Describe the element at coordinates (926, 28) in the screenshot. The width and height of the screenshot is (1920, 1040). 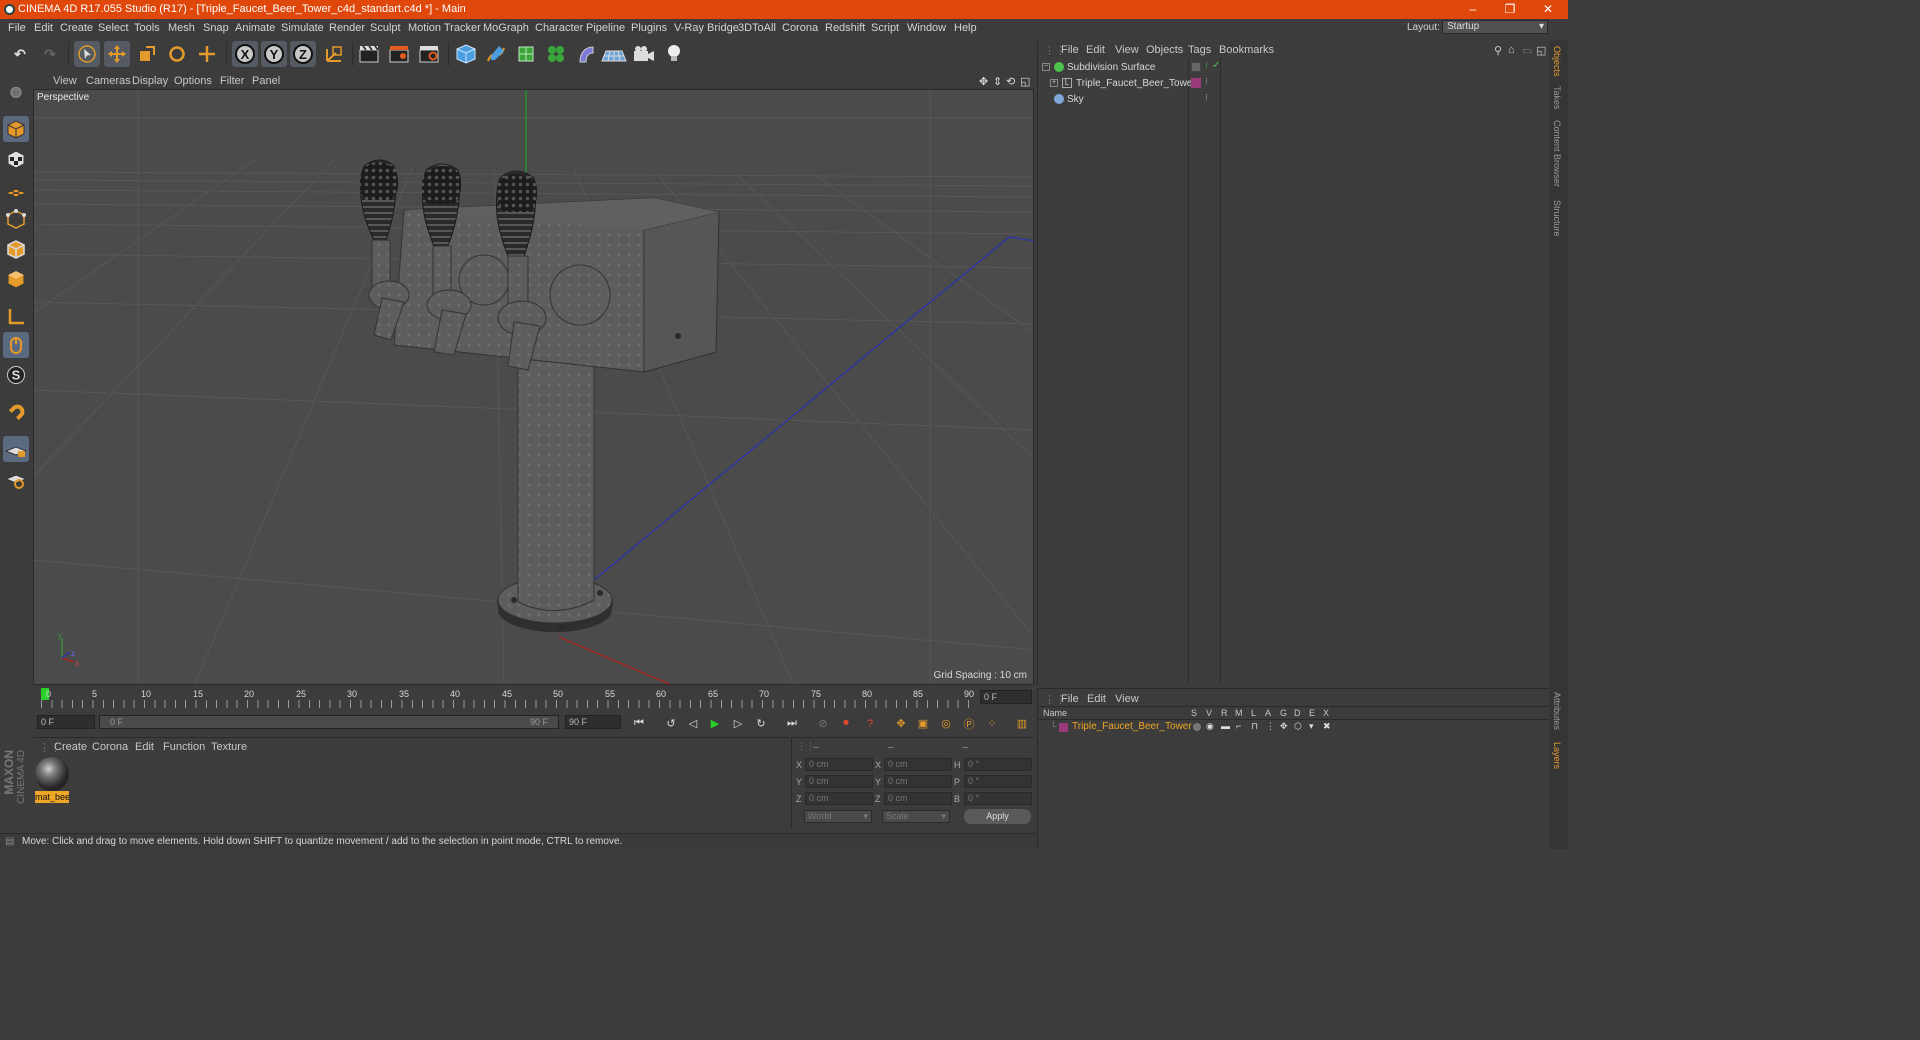
I see `menu-window: Window` at that location.